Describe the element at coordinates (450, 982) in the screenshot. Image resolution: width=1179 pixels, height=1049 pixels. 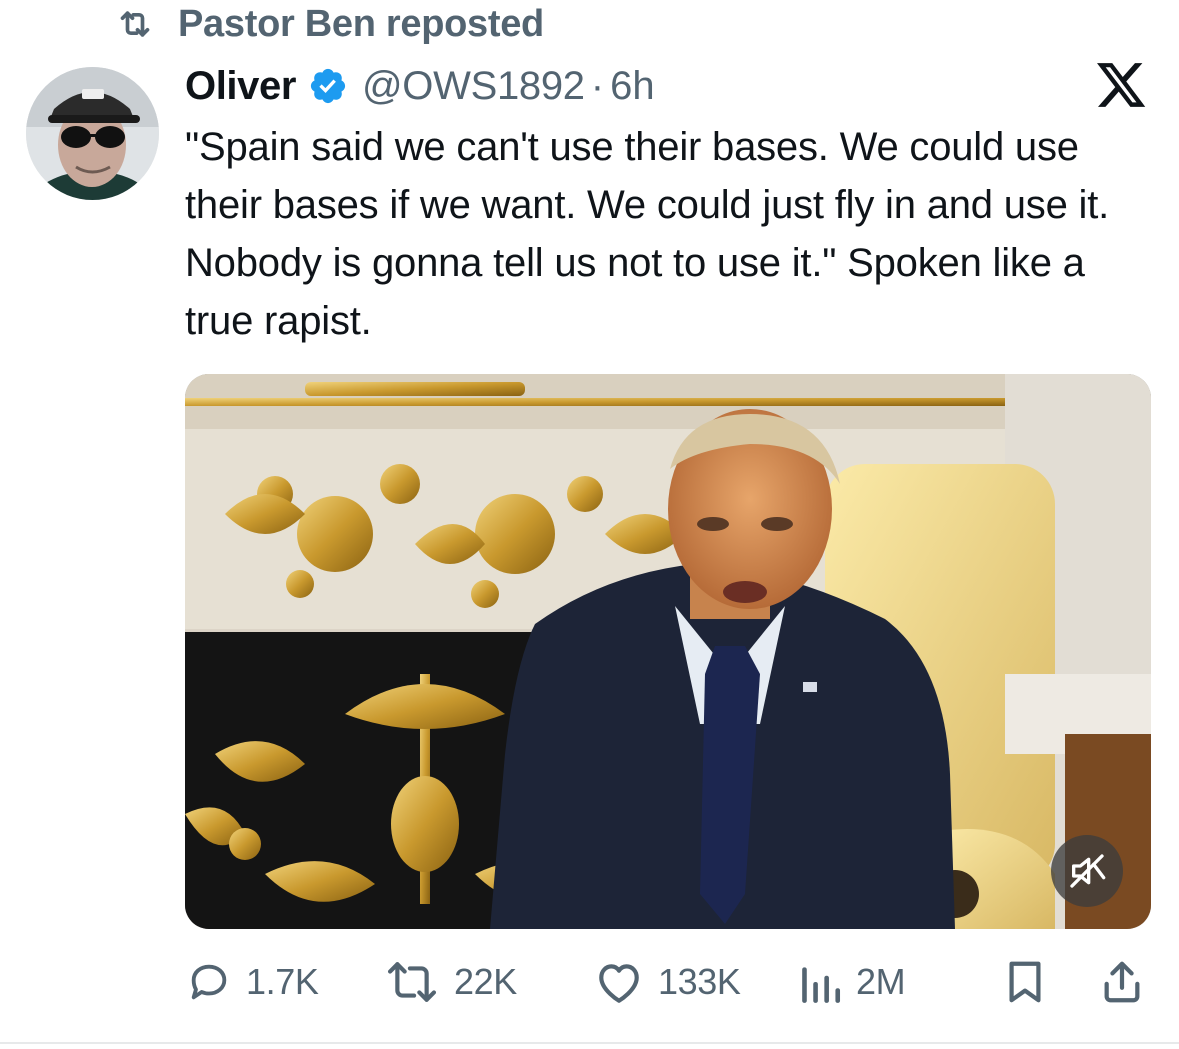
I see `repost-button: 22K` at that location.